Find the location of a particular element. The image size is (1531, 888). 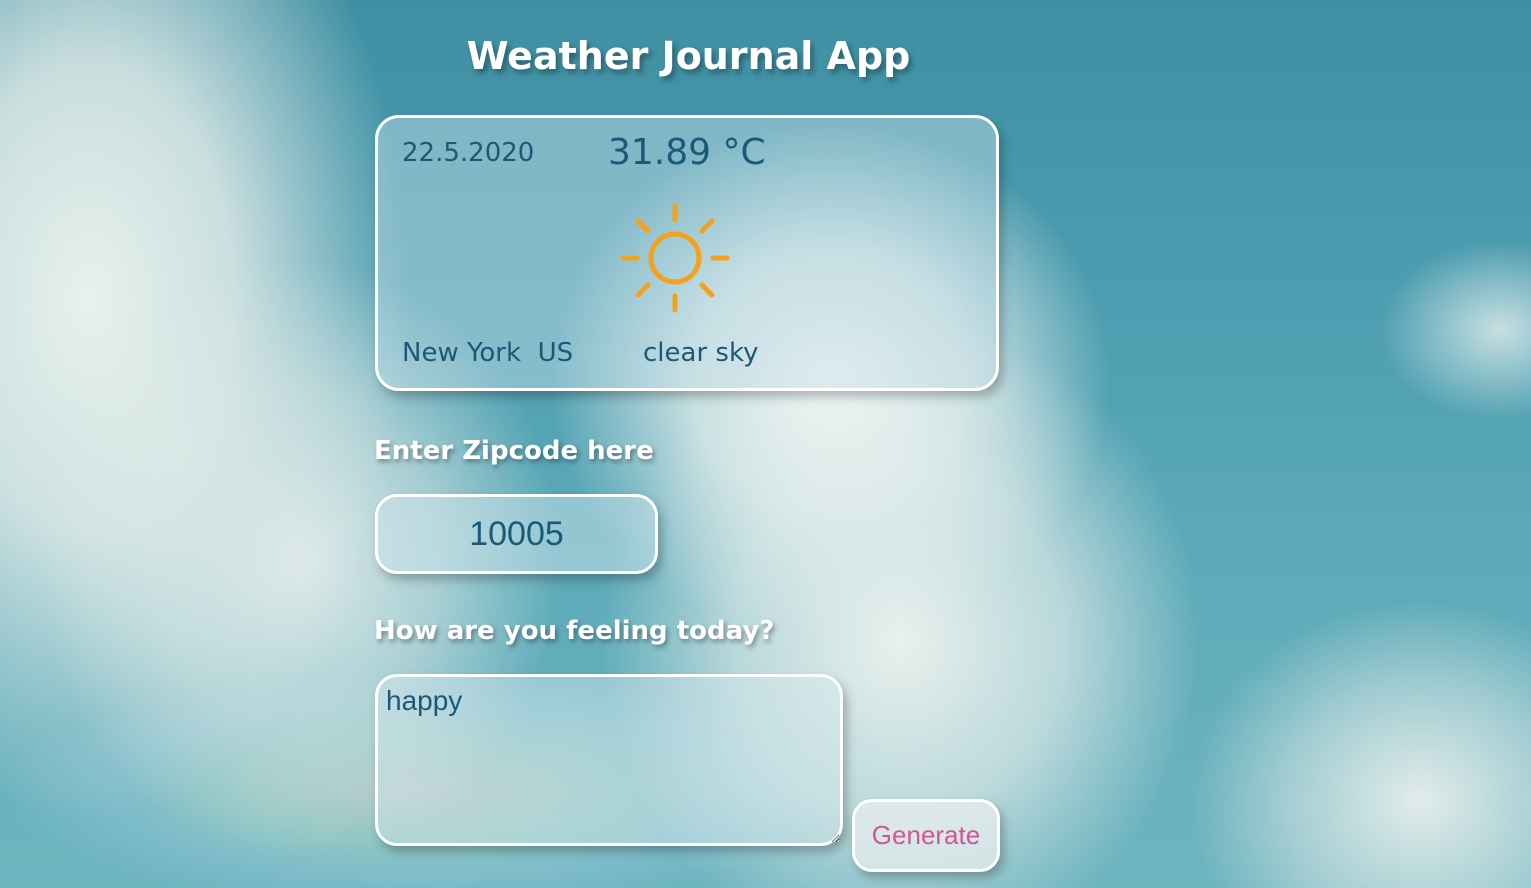

feelings-label: How are you feeling today? is located at coordinates (574, 631).